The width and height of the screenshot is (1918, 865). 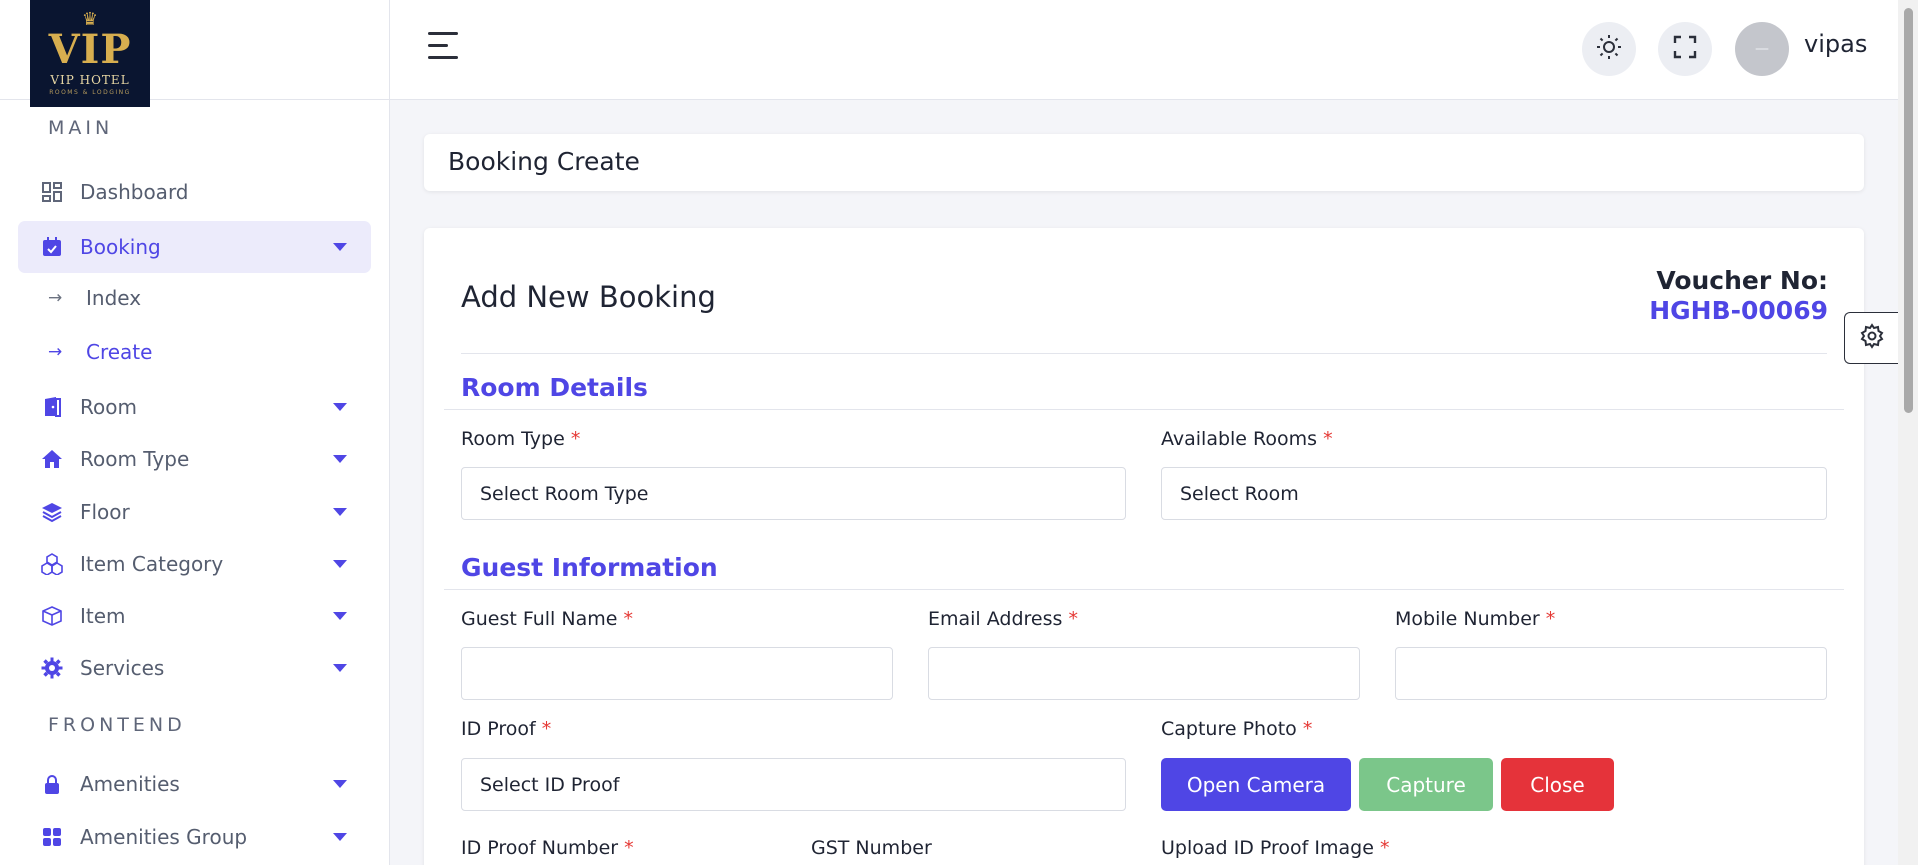 I want to click on menu-heading-frontend: FRONTEND, so click(x=117, y=725).